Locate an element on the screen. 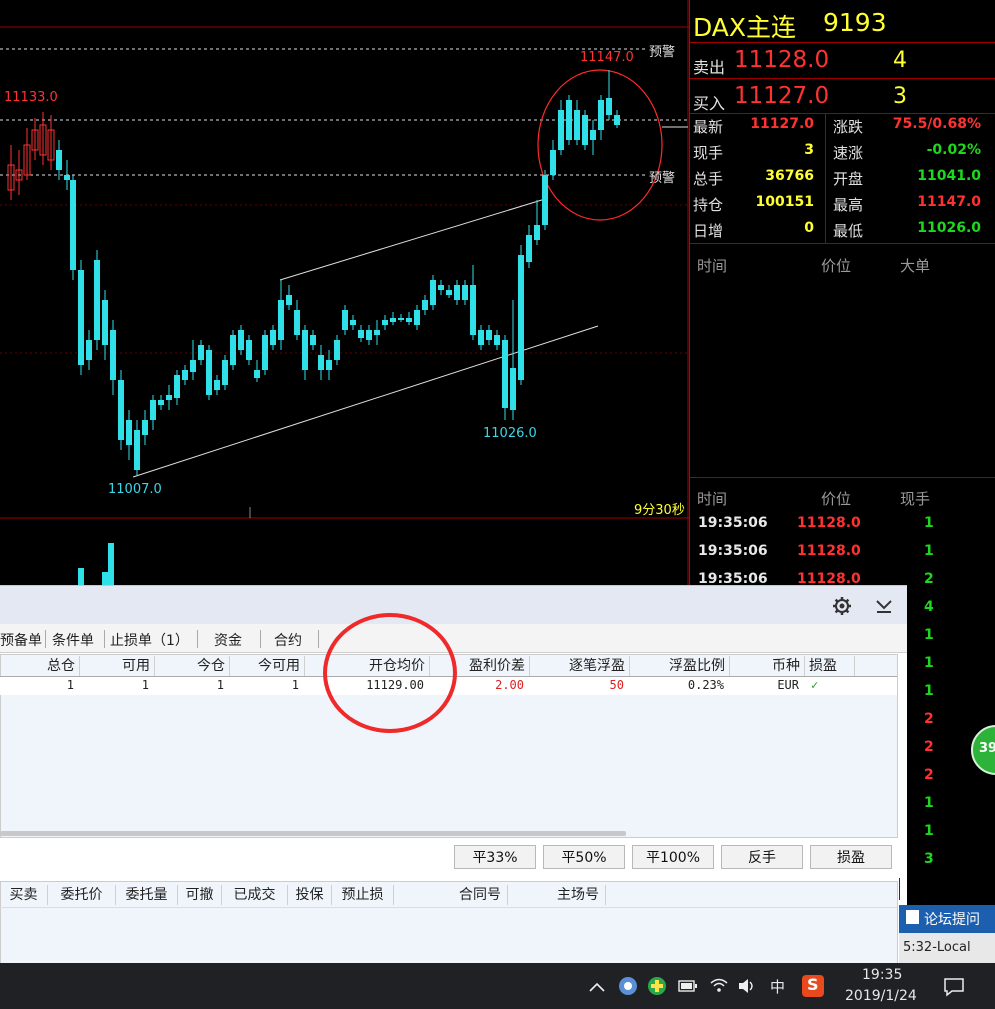 This screenshot has height=1009, width=995. collapse-chevron-icon is located at coordinates (884, 606).